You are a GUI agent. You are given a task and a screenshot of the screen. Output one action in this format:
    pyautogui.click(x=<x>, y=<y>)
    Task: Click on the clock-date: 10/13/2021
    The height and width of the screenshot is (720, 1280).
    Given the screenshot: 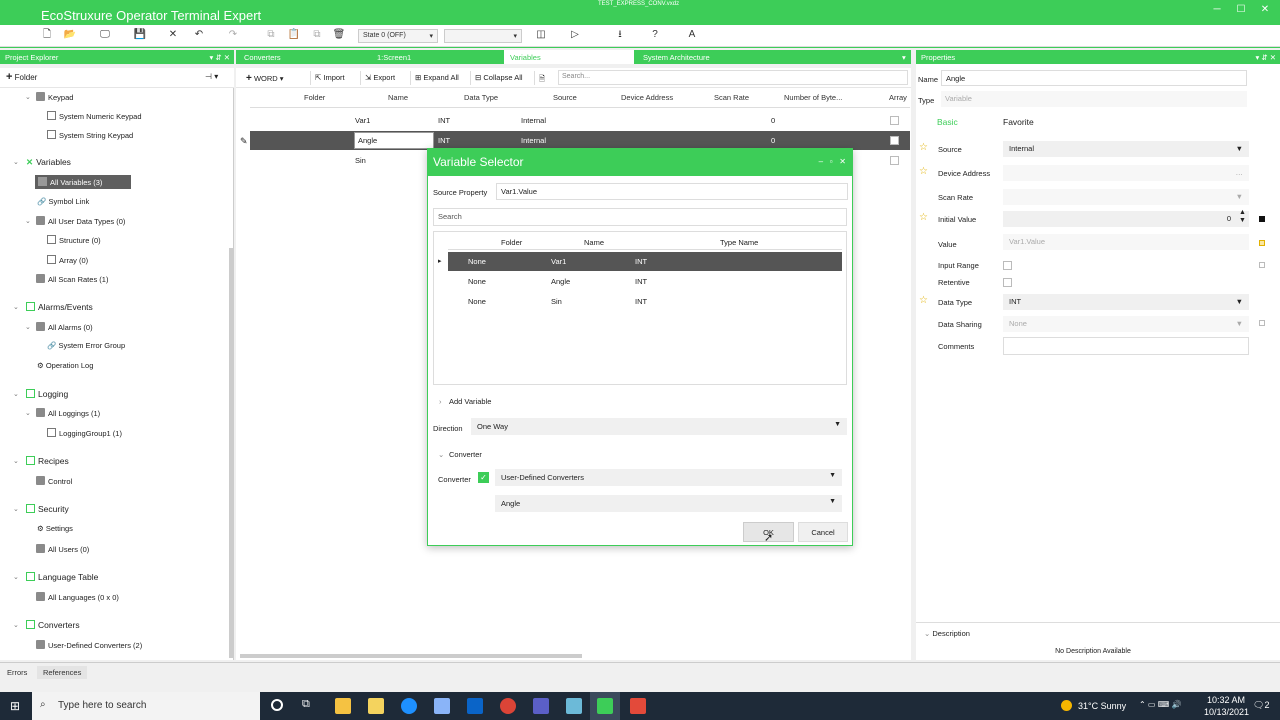 What is the action you would take?
    pyautogui.click(x=1226, y=712)
    